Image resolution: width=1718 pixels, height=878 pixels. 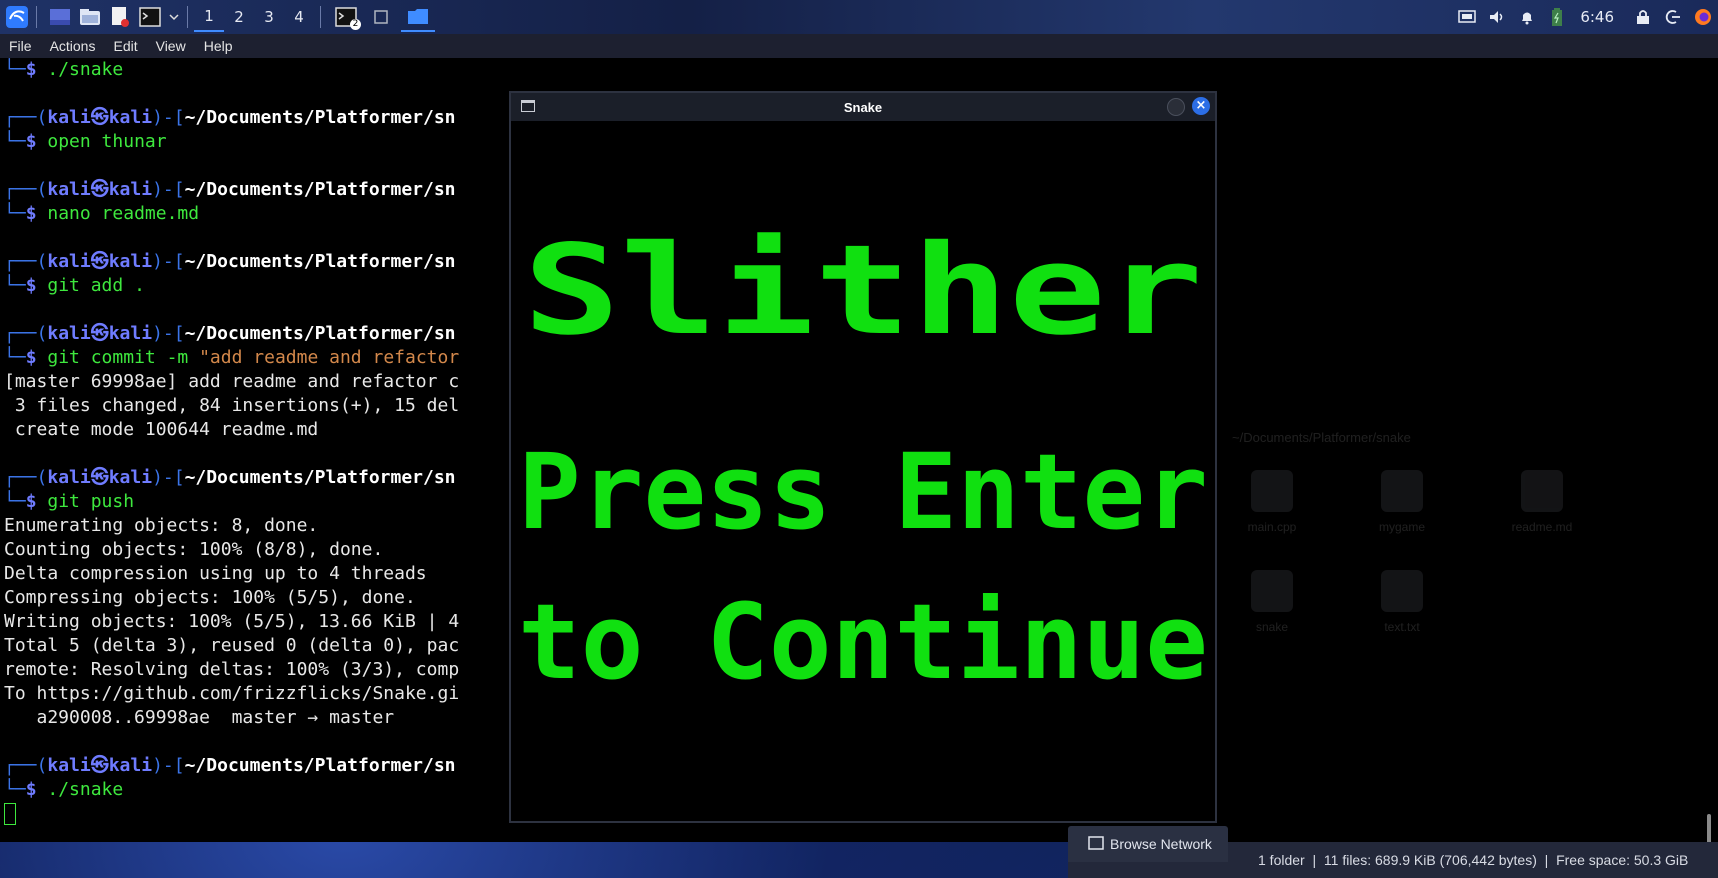 I want to click on menu-edit: Edit, so click(x=125, y=46).